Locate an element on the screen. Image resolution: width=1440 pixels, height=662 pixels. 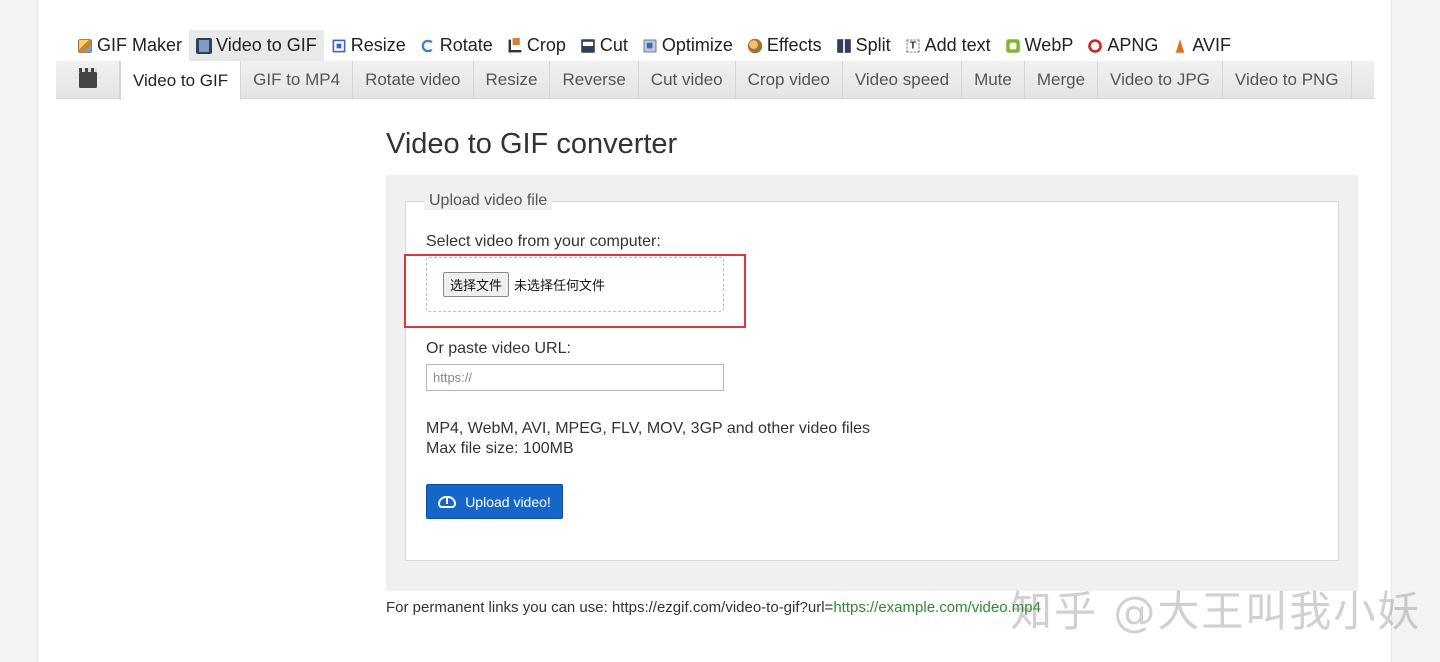
subtab-crop-video: Crop video is located at coordinates (789, 79).